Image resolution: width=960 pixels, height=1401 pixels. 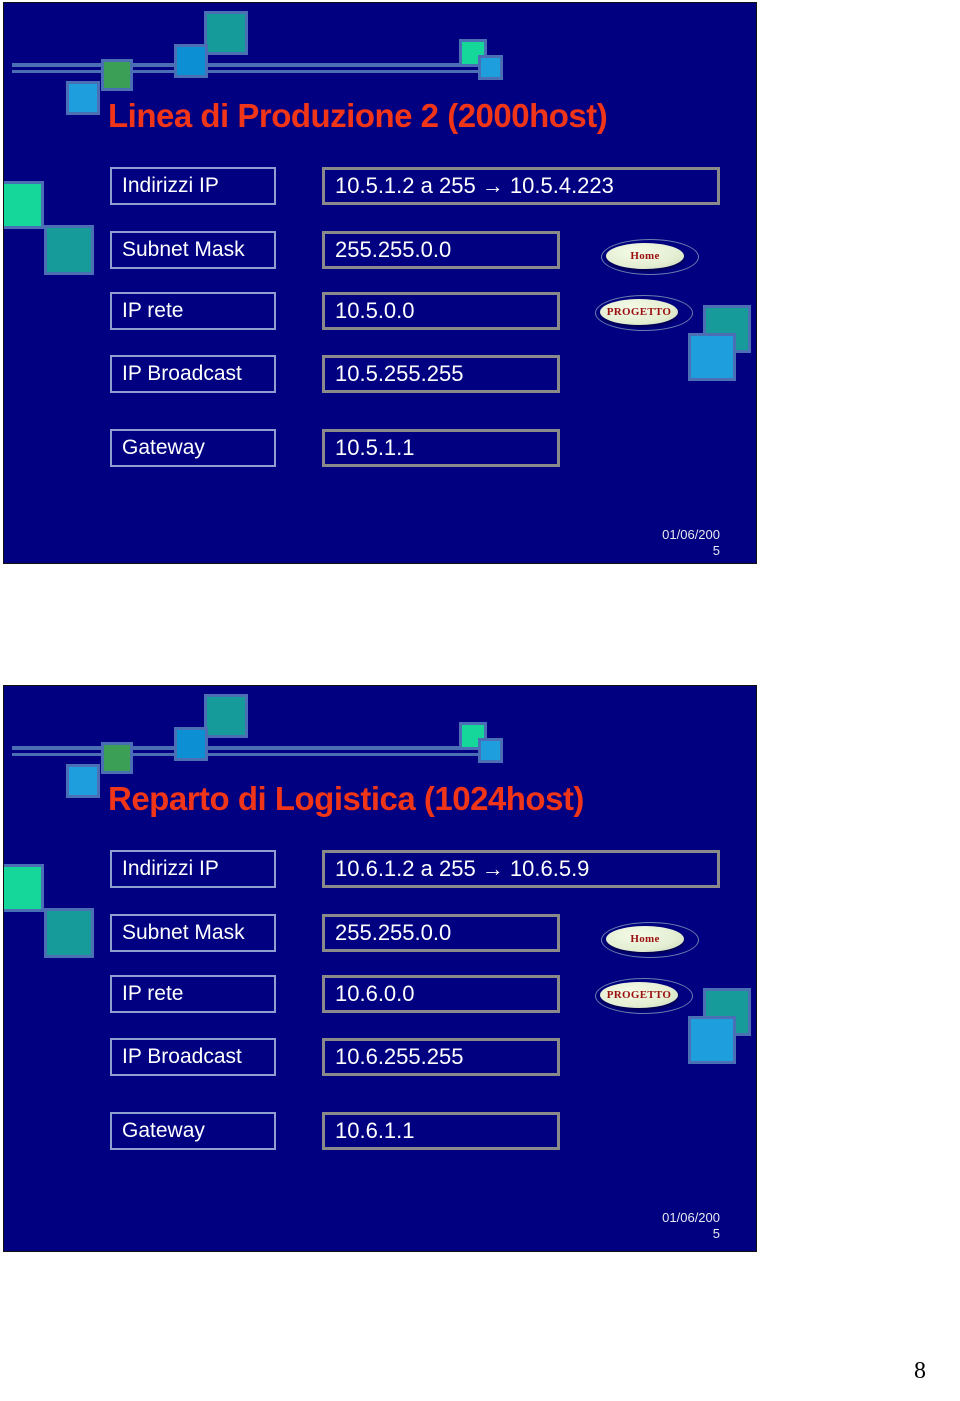 I want to click on table-row: Gateway 10.6.1.1, so click(x=380, y=1131).